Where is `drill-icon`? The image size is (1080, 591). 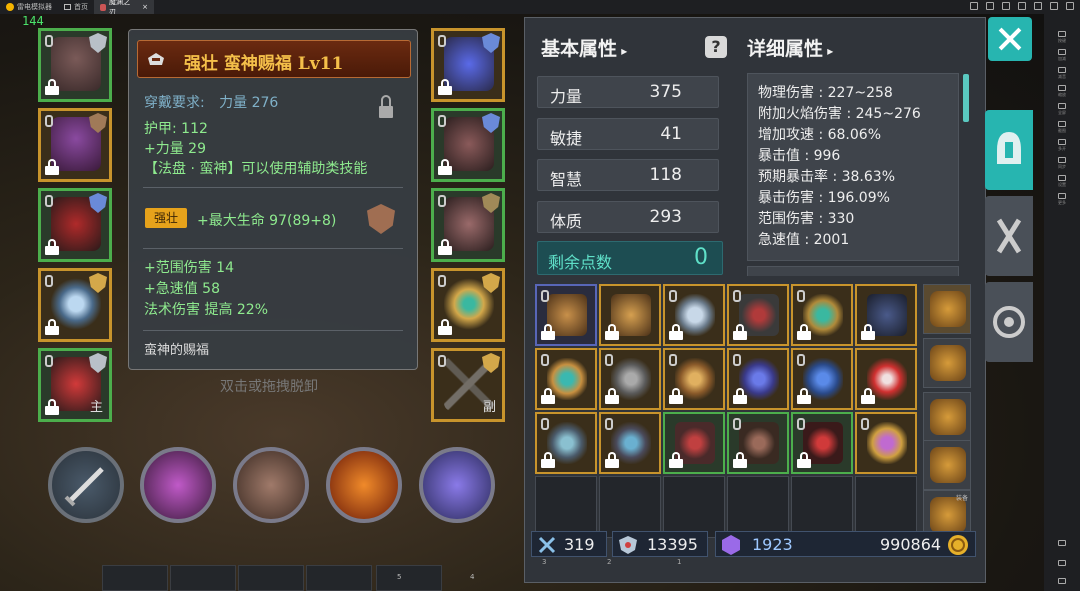
drill-icon is located at coordinates (887, 443).